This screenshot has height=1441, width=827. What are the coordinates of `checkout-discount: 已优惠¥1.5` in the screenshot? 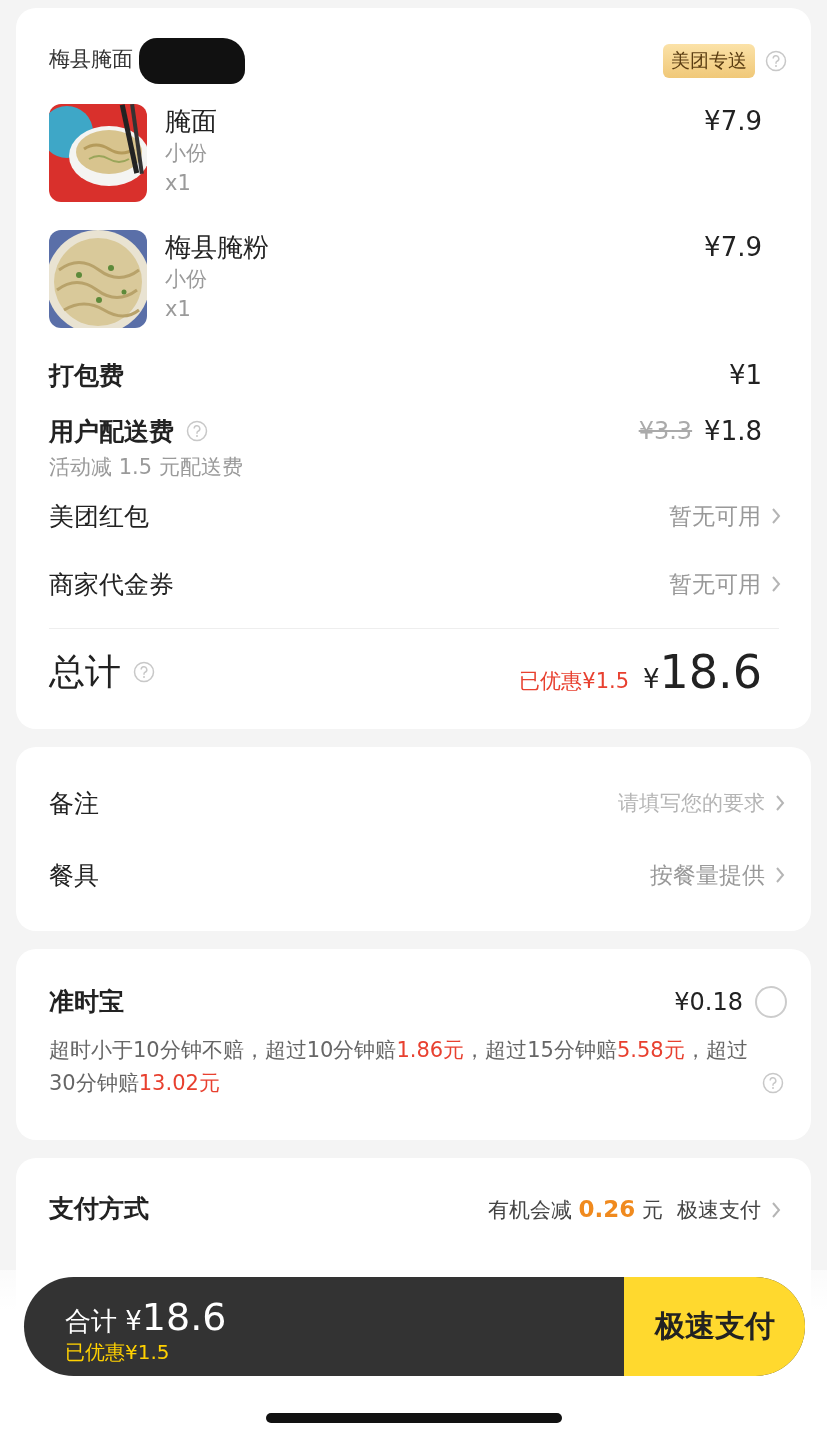 It's located at (118, 1352).